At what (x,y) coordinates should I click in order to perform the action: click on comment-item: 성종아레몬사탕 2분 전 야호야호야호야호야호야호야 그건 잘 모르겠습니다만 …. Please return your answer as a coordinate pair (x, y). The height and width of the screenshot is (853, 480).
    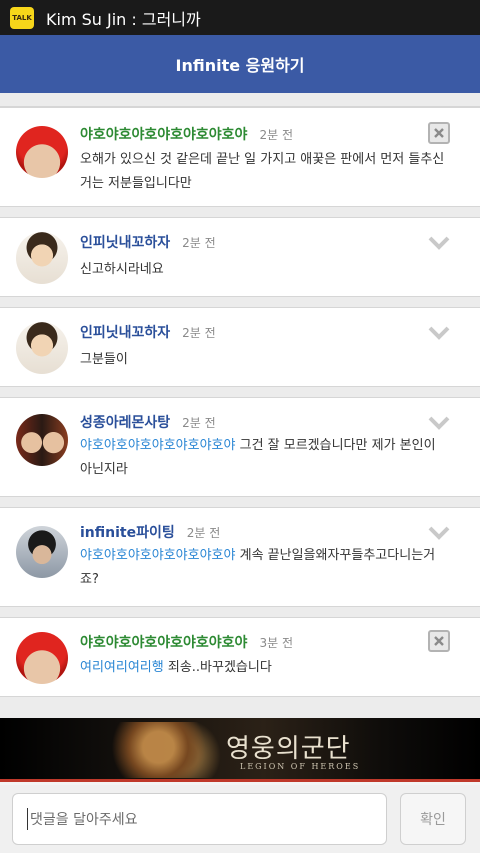
    Looking at the image, I should click on (240, 447).